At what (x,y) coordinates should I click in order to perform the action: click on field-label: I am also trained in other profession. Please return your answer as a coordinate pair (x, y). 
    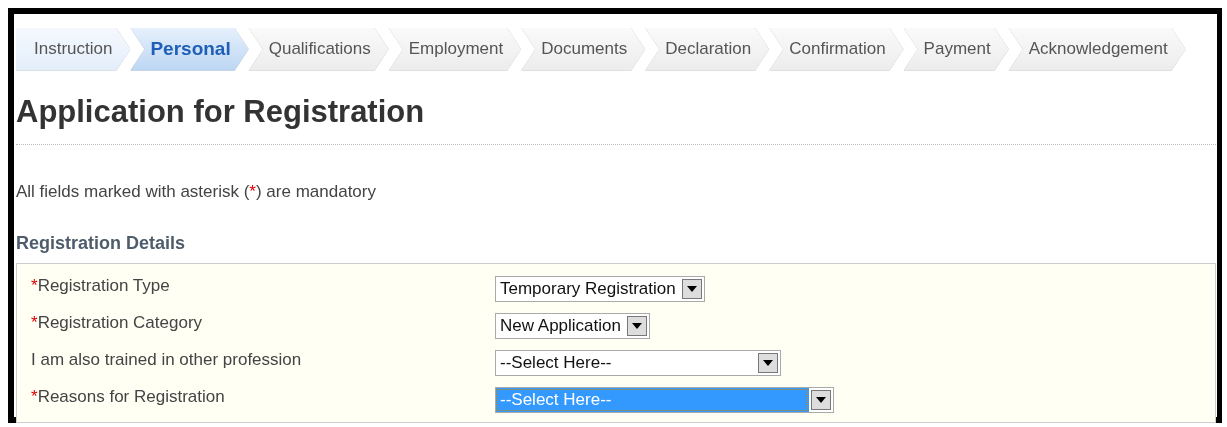
    Looking at the image, I should click on (166, 359).